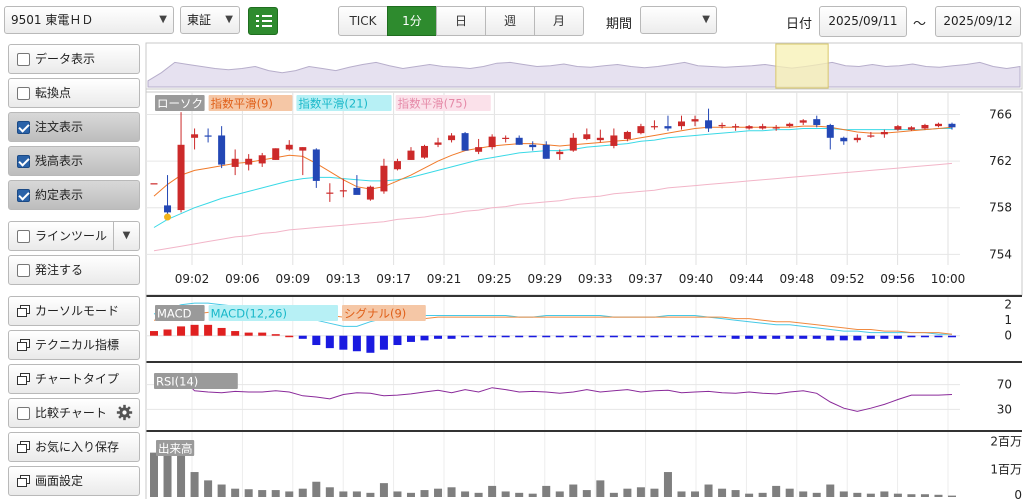 Image resolution: width=1024 pixels, height=499 pixels. Describe the element at coordinates (1006, 469) in the screenshot. I see `y-tick-label: 1百万` at that location.